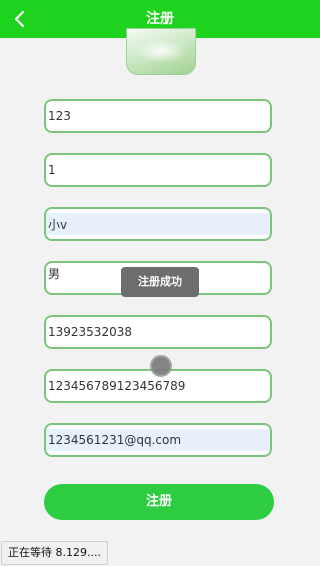 The image size is (320, 566). I want to click on phone-field, so click(158, 332).